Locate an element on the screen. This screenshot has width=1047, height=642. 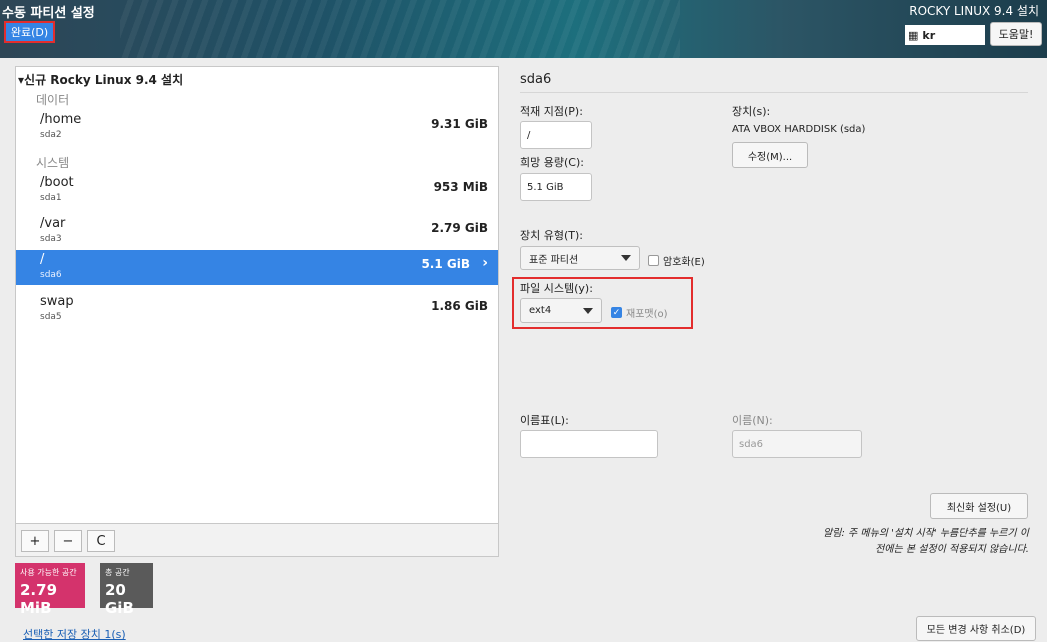
partition-toolbar: + − C is located at coordinates (257, 539).